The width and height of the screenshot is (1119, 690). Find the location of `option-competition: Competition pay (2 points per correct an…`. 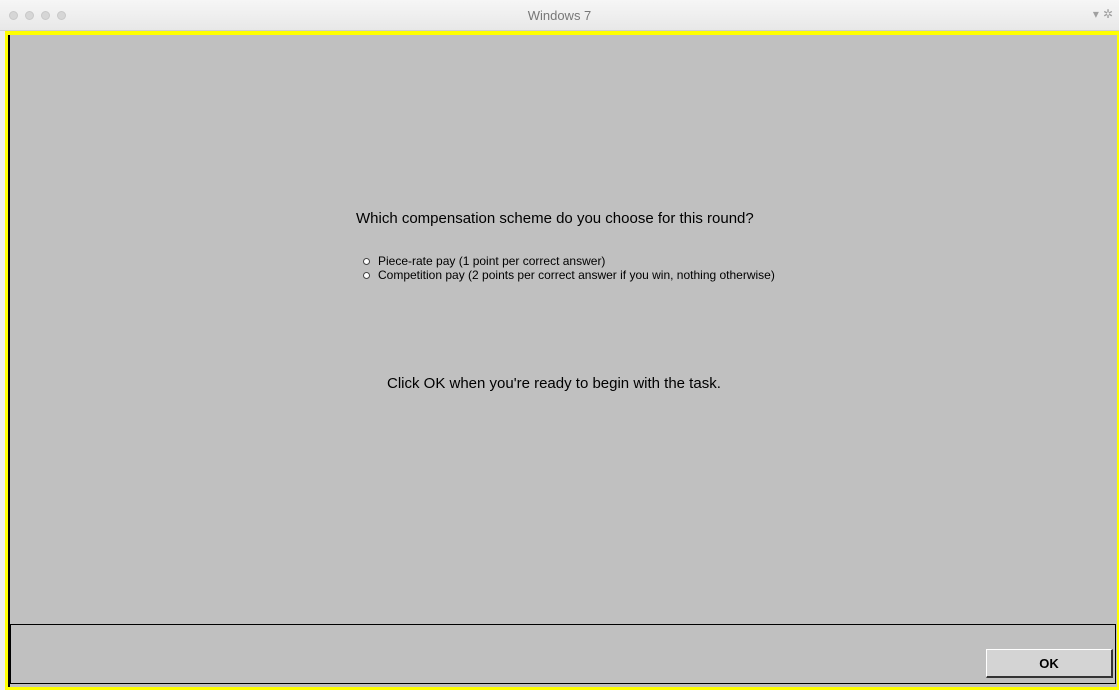

option-competition: Competition pay (2 points per correct an… is located at coordinates (568, 275).